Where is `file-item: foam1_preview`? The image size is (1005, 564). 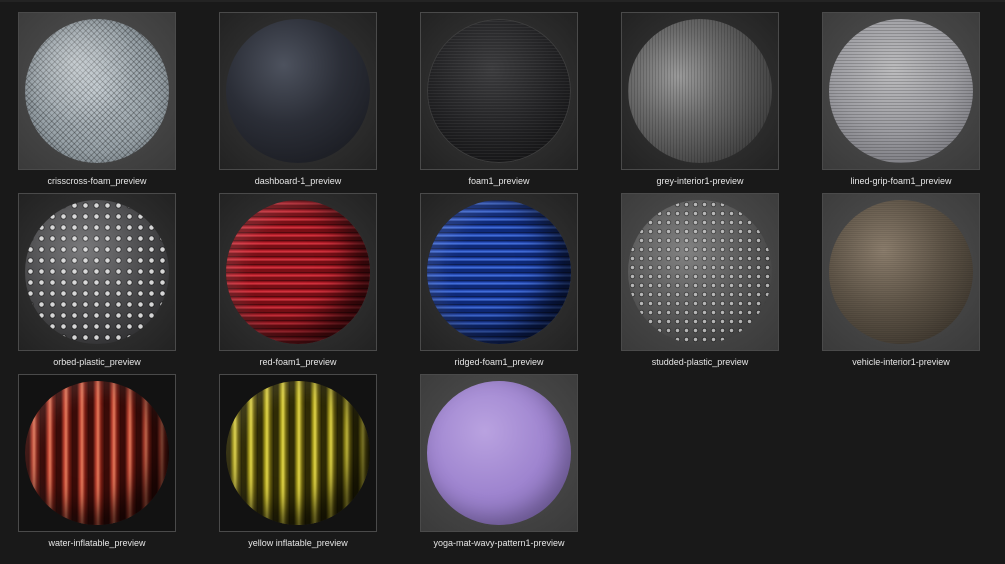 file-item: foam1_preview is located at coordinates (502, 93).